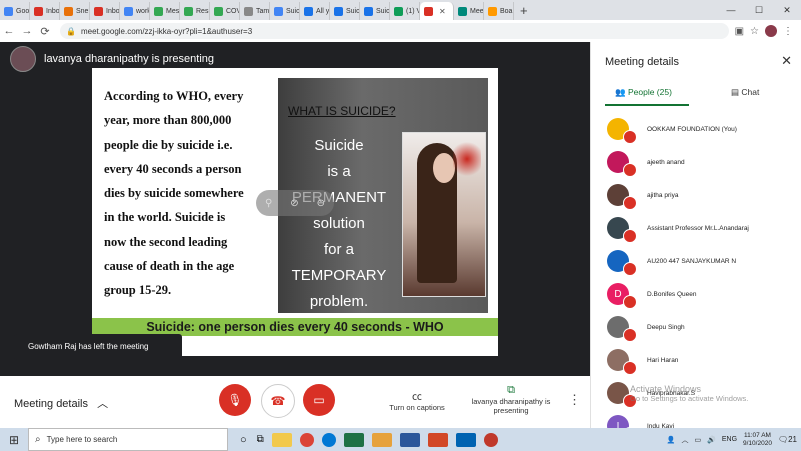  I want to click on tab-label: Suic, so click(353, 11).